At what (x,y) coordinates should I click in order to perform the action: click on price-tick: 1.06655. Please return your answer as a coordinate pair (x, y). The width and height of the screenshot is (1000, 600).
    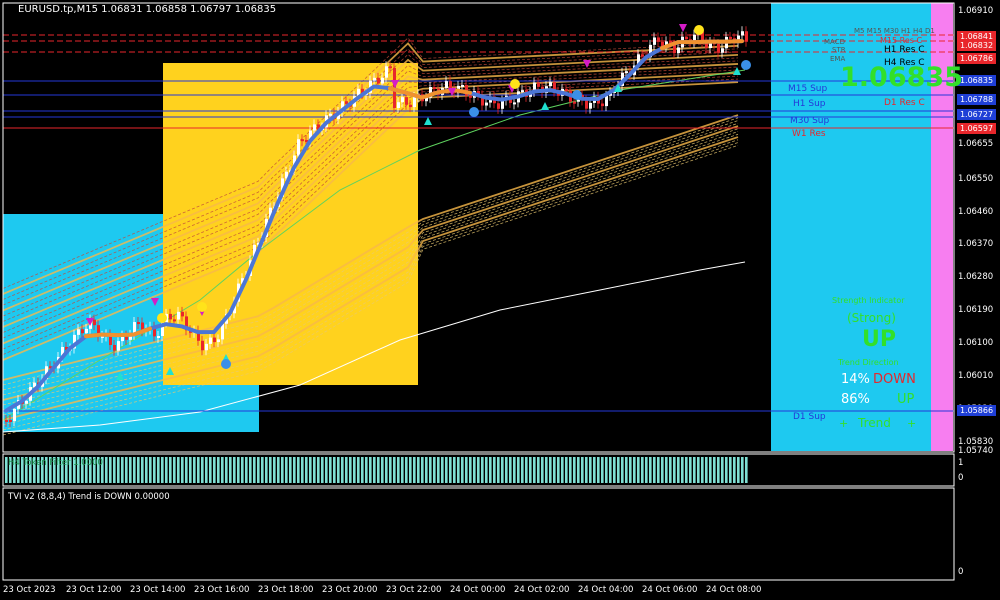
    Looking at the image, I should click on (976, 144).